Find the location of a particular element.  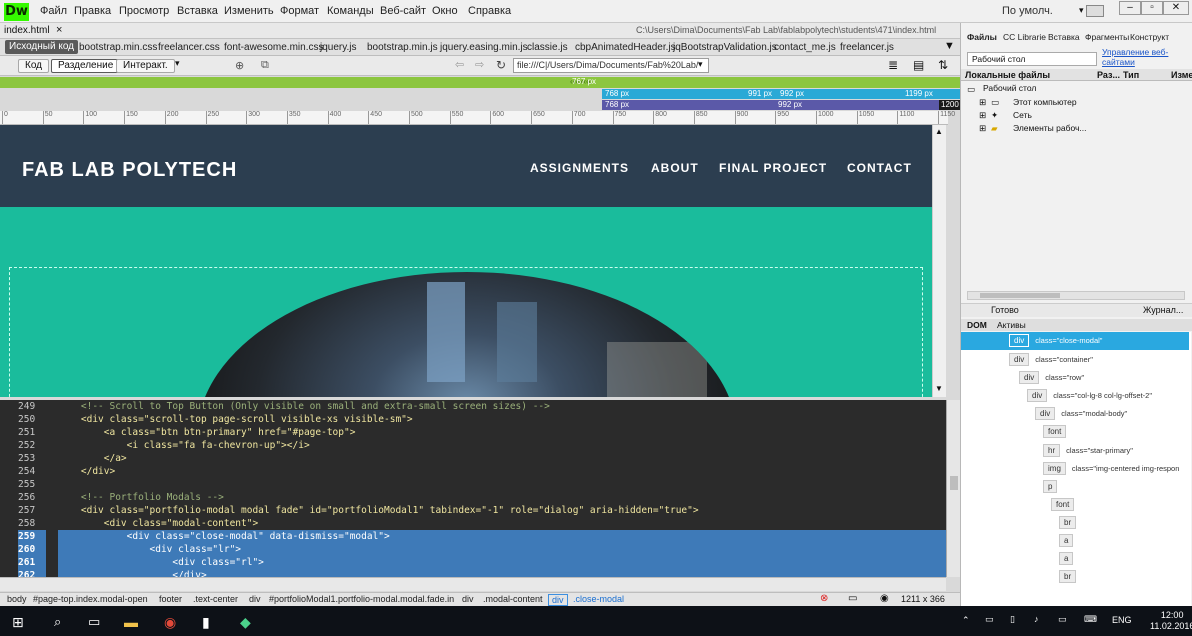

language-indicator: ENG is located at coordinates (1122, 620).